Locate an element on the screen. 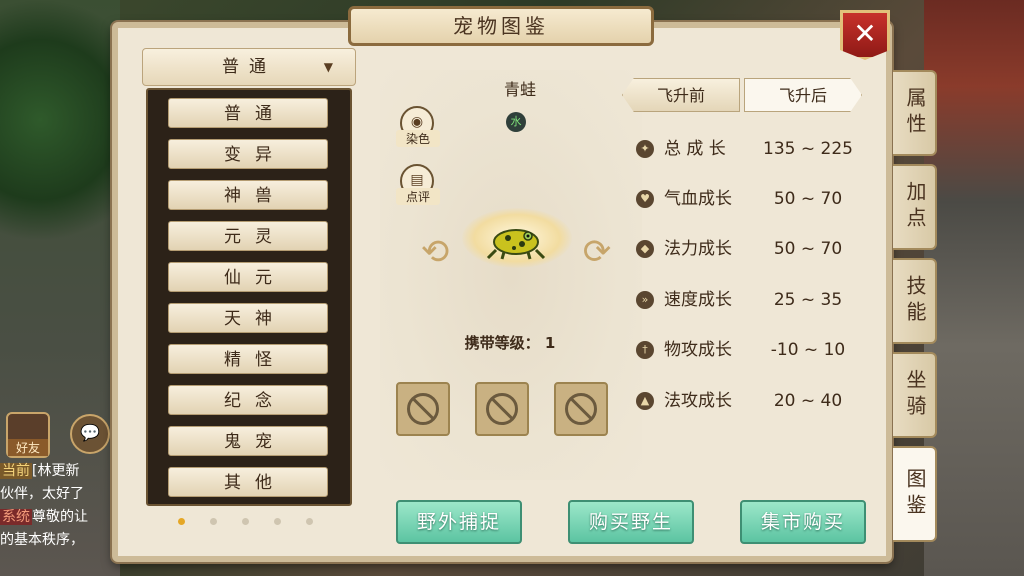  friends-button: 好友 is located at coordinates (28, 435).